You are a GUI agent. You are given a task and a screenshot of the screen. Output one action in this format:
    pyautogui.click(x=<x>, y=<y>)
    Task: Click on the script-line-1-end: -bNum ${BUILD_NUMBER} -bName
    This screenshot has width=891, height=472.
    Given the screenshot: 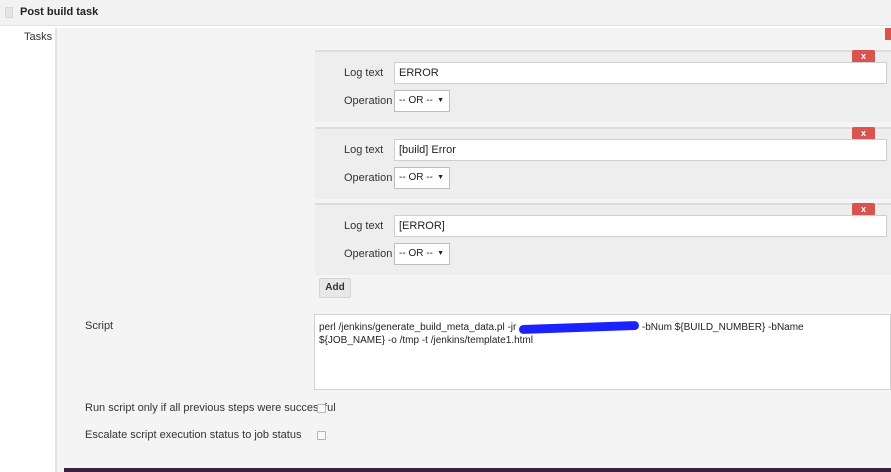 What is the action you would take?
    pyautogui.click(x=721, y=327)
    